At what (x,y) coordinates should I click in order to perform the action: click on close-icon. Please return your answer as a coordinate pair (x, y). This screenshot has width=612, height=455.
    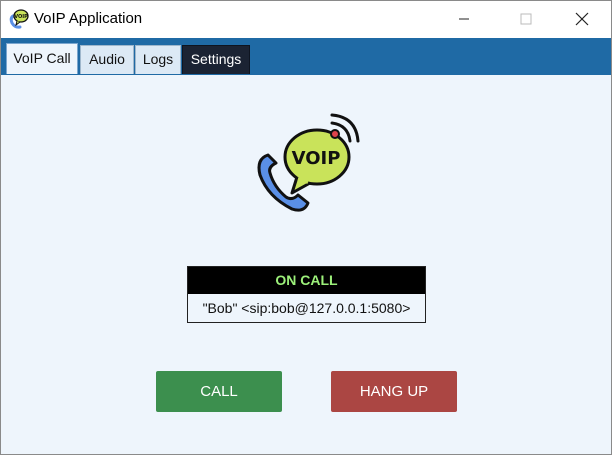
    Looking at the image, I should click on (582, 19).